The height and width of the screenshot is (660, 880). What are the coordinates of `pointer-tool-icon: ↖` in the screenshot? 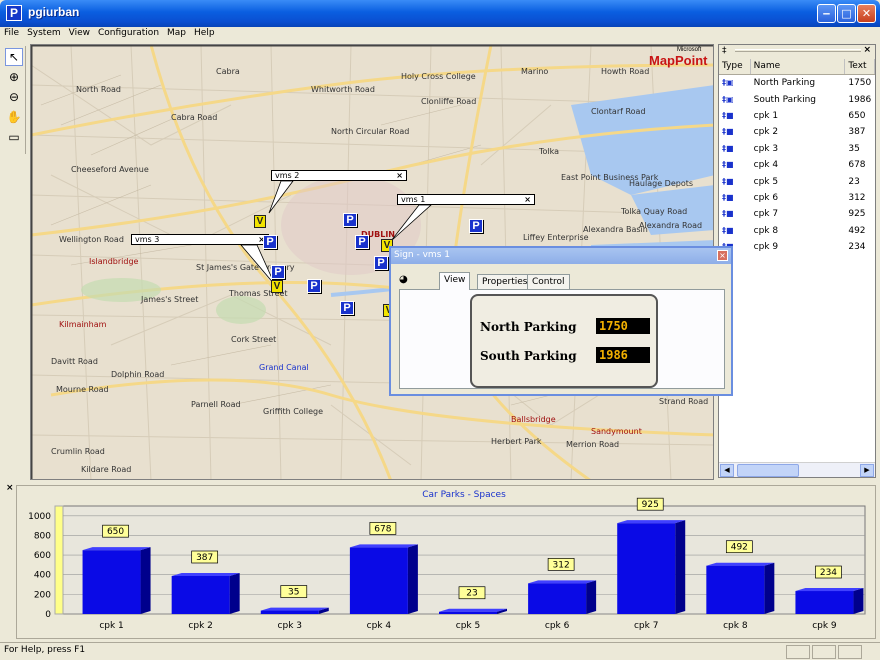 It's located at (14, 57).